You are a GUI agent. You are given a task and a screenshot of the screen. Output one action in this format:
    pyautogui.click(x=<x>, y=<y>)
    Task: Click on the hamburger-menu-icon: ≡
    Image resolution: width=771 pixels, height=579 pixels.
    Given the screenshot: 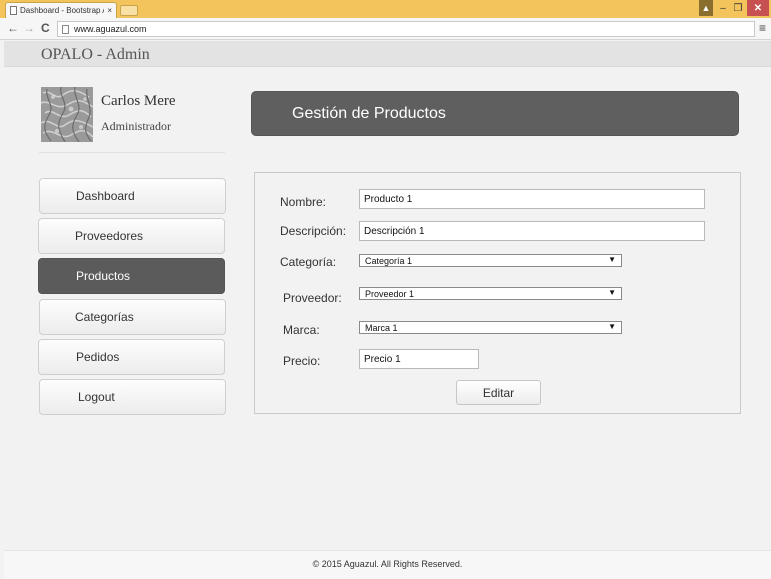 What is the action you would take?
    pyautogui.click(x=762, y=28)
    